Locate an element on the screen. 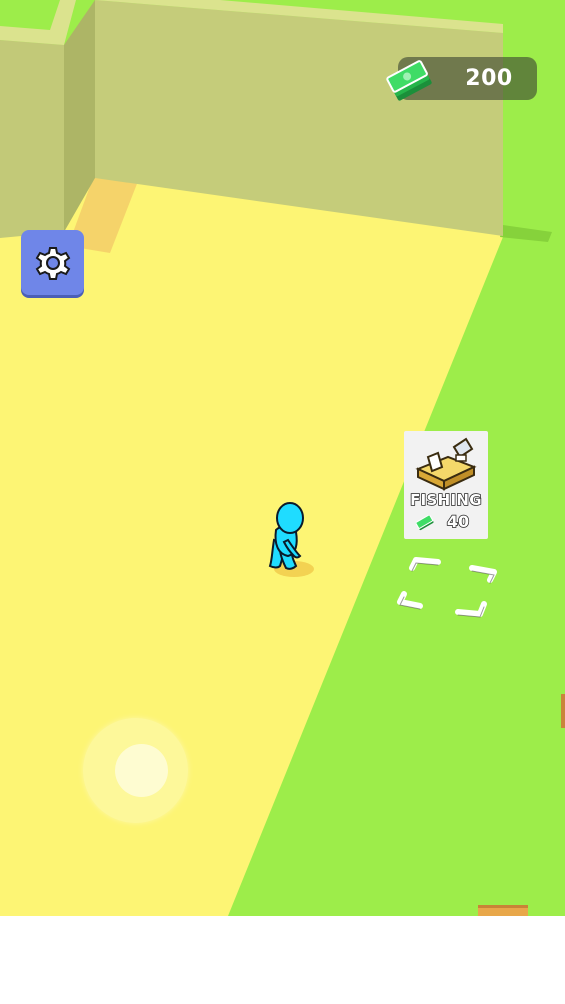 This screenshot has width=565, height=1004. left-wall is located at coordinates (32, 139).